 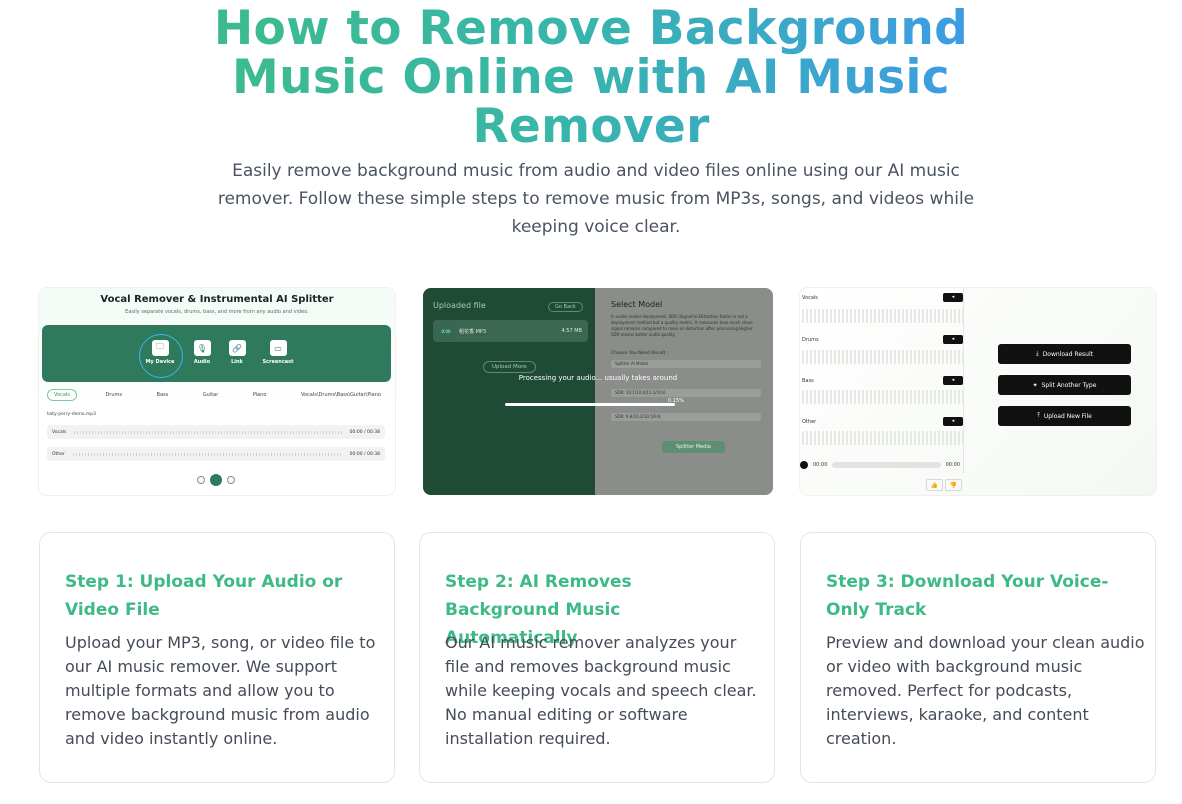 I want to click on feedback-buttons: 👍 👎, so click(x=944, y=485).